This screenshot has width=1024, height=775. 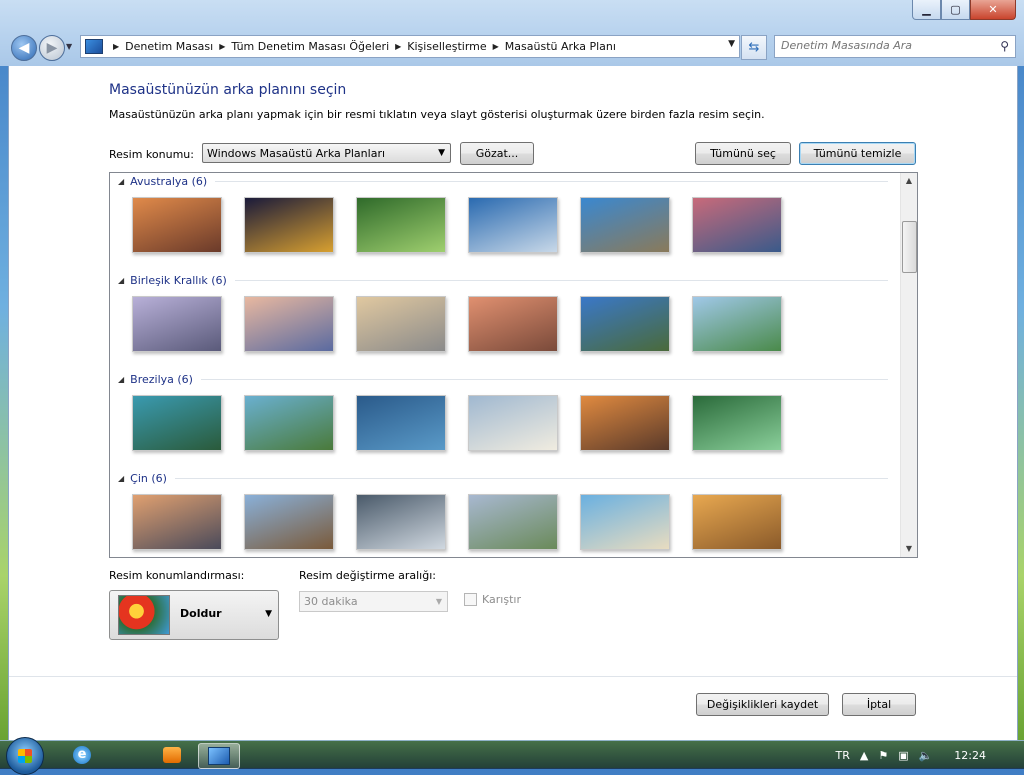 I want to click on search-box: ⚲, so click(x=895, y=46).